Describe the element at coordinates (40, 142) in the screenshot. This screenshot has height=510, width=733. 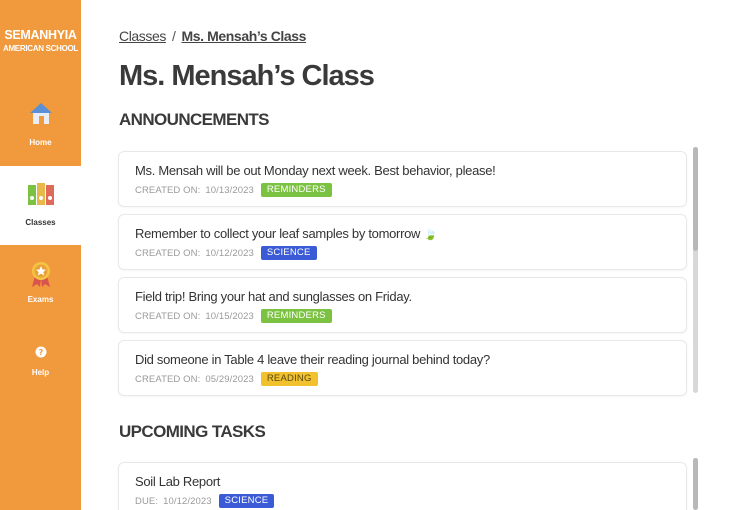
I see `nav-label-home: Home` at that location.